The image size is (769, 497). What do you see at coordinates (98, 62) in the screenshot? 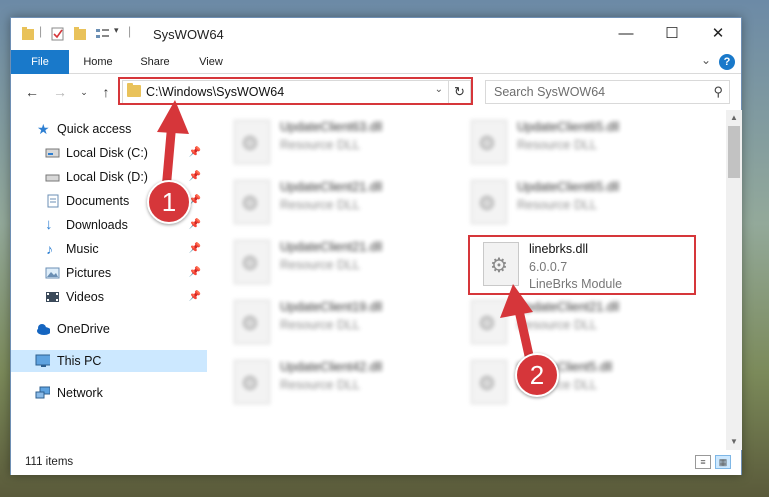
I see `tab-home: Home` at bounding box center [98, 62].